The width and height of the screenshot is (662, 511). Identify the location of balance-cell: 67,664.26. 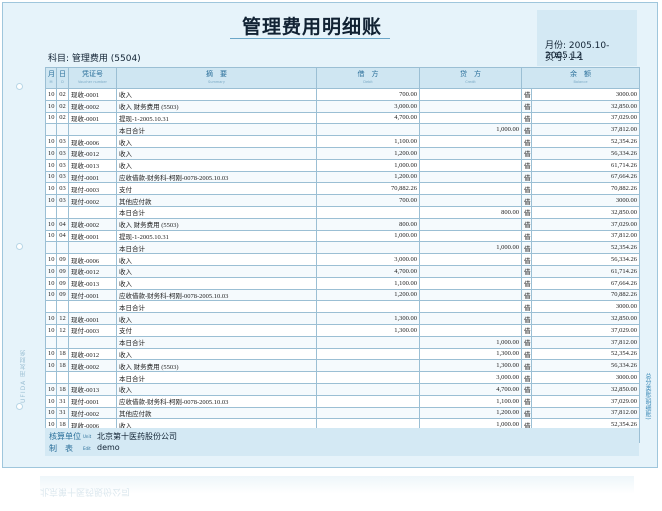
(585, 177).